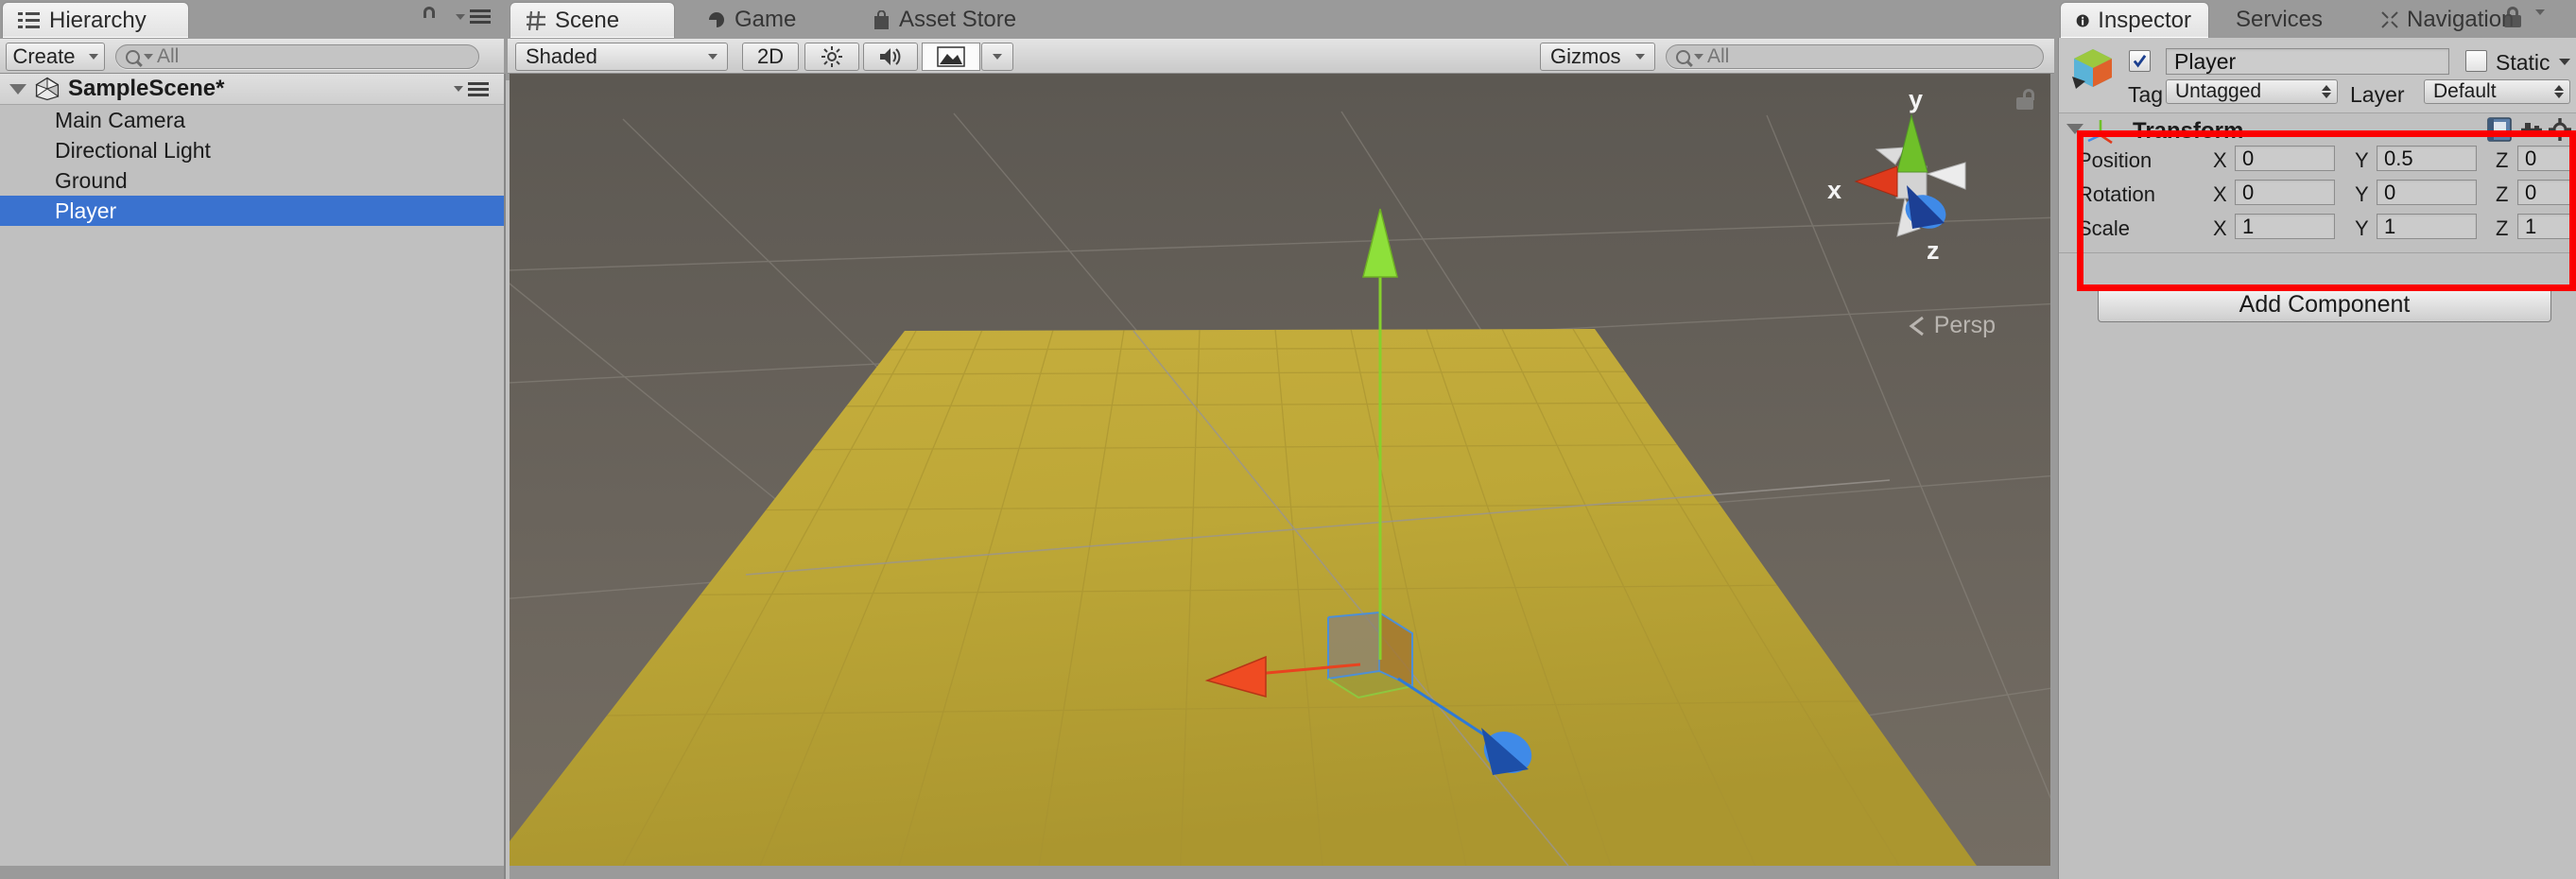  I want to click on gizmo-axis-y-label: y, so click(1916, 99).